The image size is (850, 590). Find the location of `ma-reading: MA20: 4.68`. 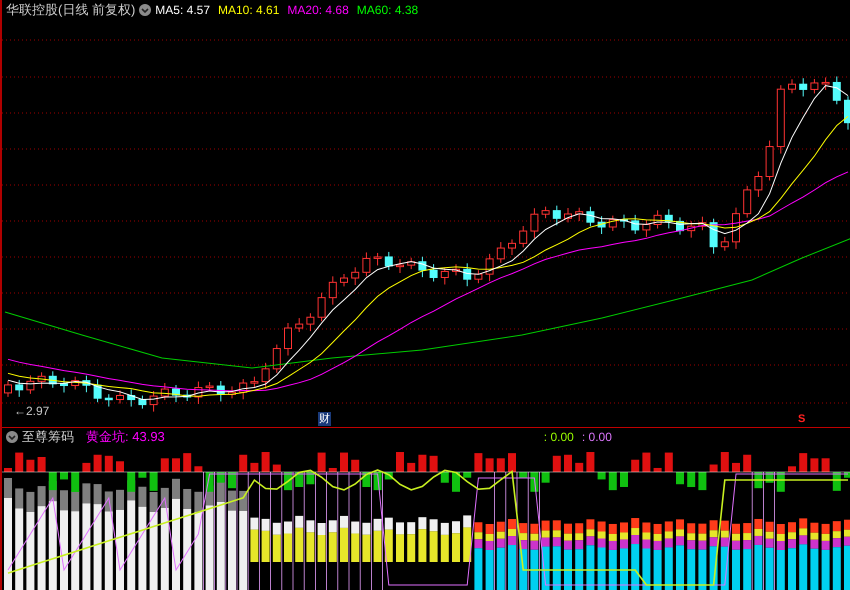

ma-reading: MA20: 4.68 is located at coordinates (318, 10).